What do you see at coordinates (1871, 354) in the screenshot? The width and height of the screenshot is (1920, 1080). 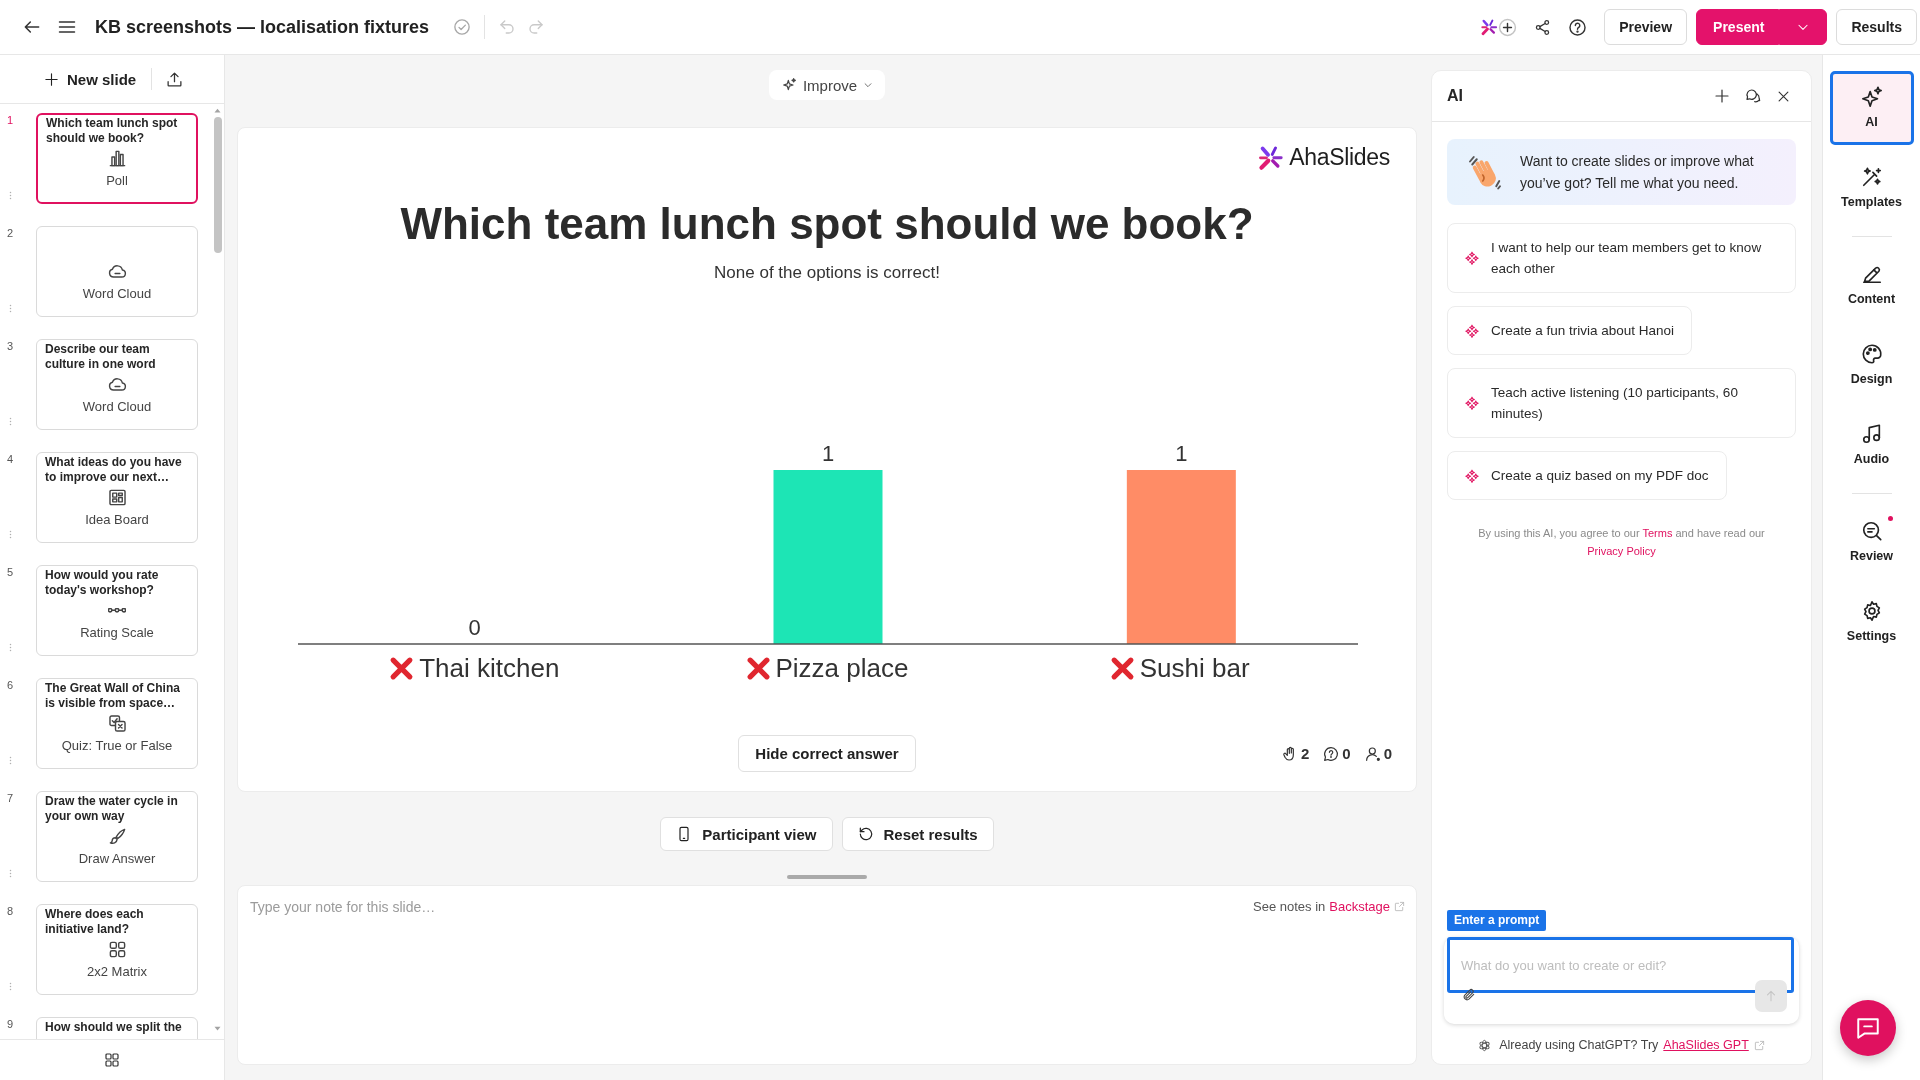 I see `palette-icon` at bounding box center [1871, 354].